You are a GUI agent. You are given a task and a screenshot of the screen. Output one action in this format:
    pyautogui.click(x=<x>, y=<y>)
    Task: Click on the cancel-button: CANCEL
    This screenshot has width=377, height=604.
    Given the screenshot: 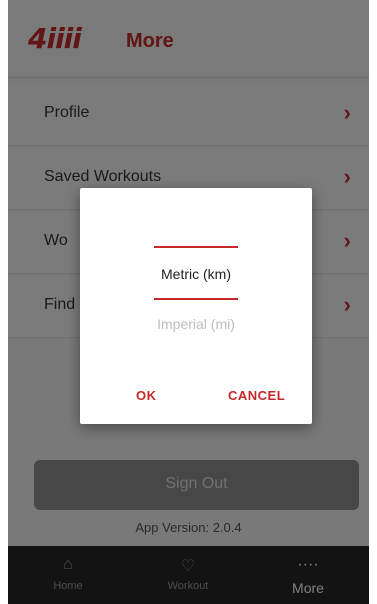 What is the action you would take?
    pyautogui.click(x=256, y=395)
    